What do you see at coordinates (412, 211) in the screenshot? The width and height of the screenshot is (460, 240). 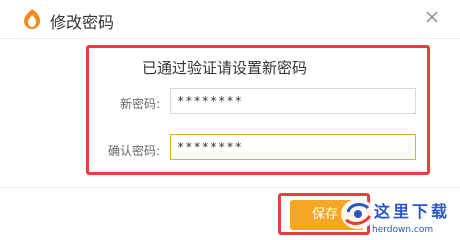 I see `watermark-text: 这里下载` at bounding box center [412, 211].